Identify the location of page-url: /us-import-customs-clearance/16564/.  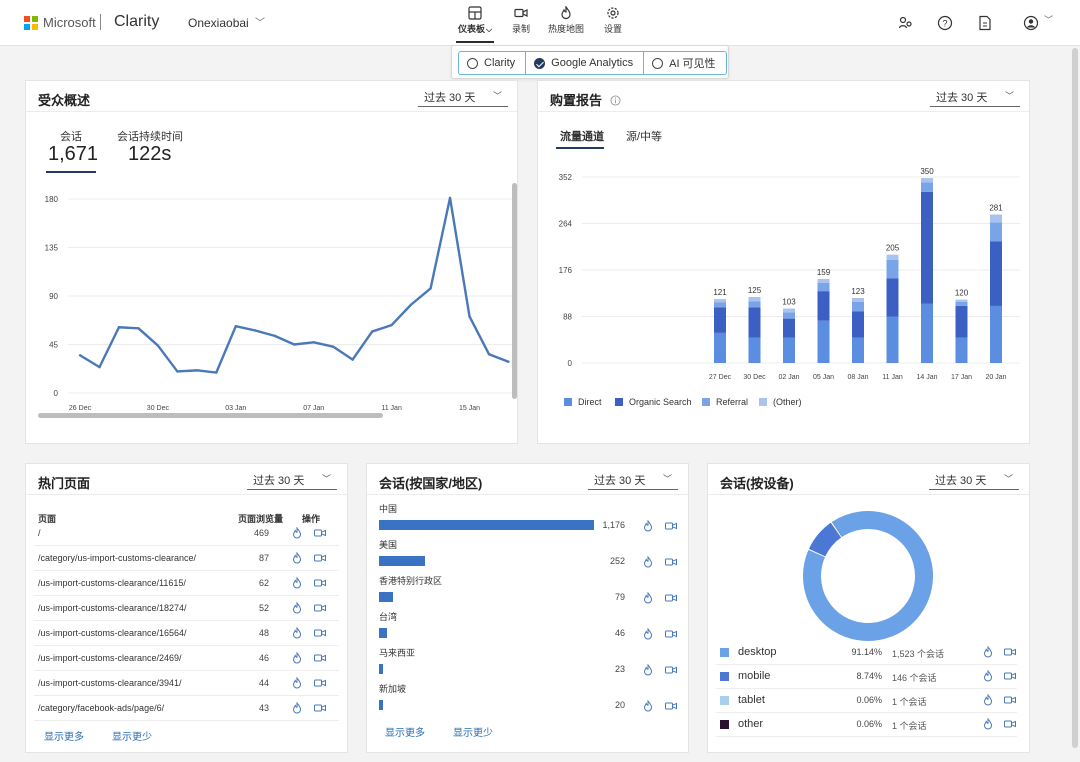
(112, 633).